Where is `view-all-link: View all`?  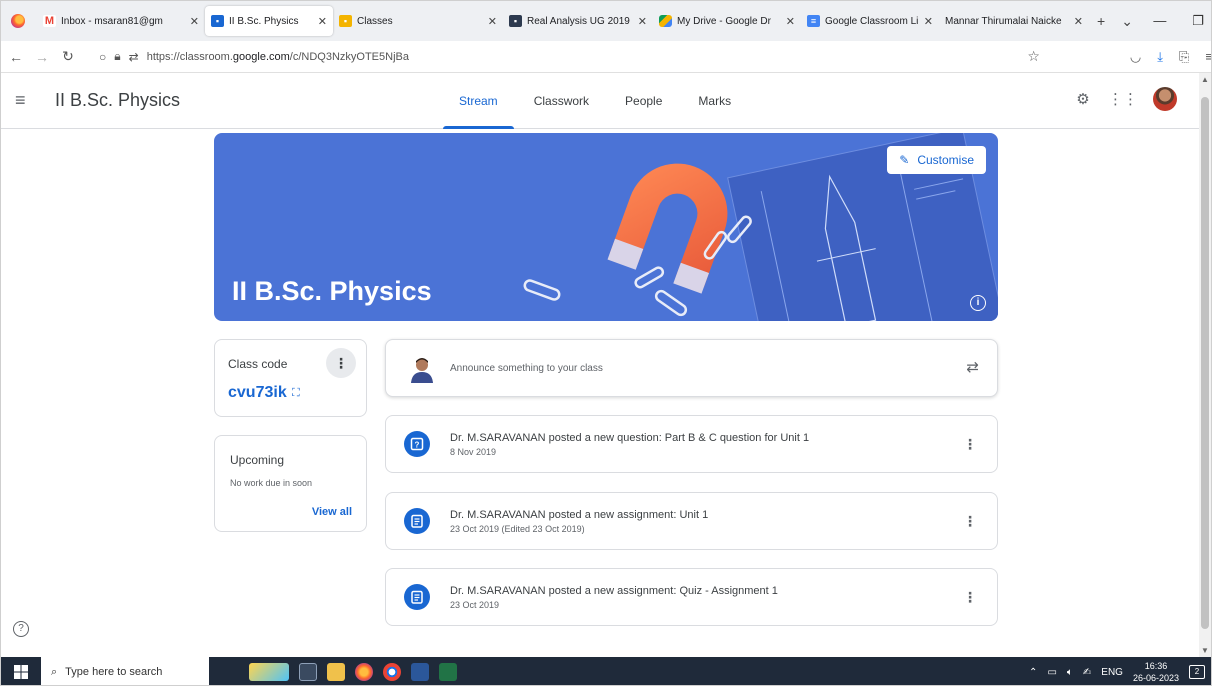
view-all-link: View all is located at coordinates (332, 512).